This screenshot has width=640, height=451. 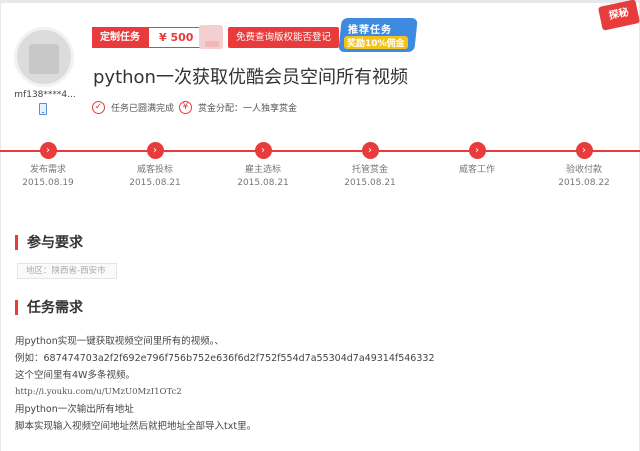 I want to click on timeline-step: › 验收付款 2015.08.22, so click(x=584, y=165).